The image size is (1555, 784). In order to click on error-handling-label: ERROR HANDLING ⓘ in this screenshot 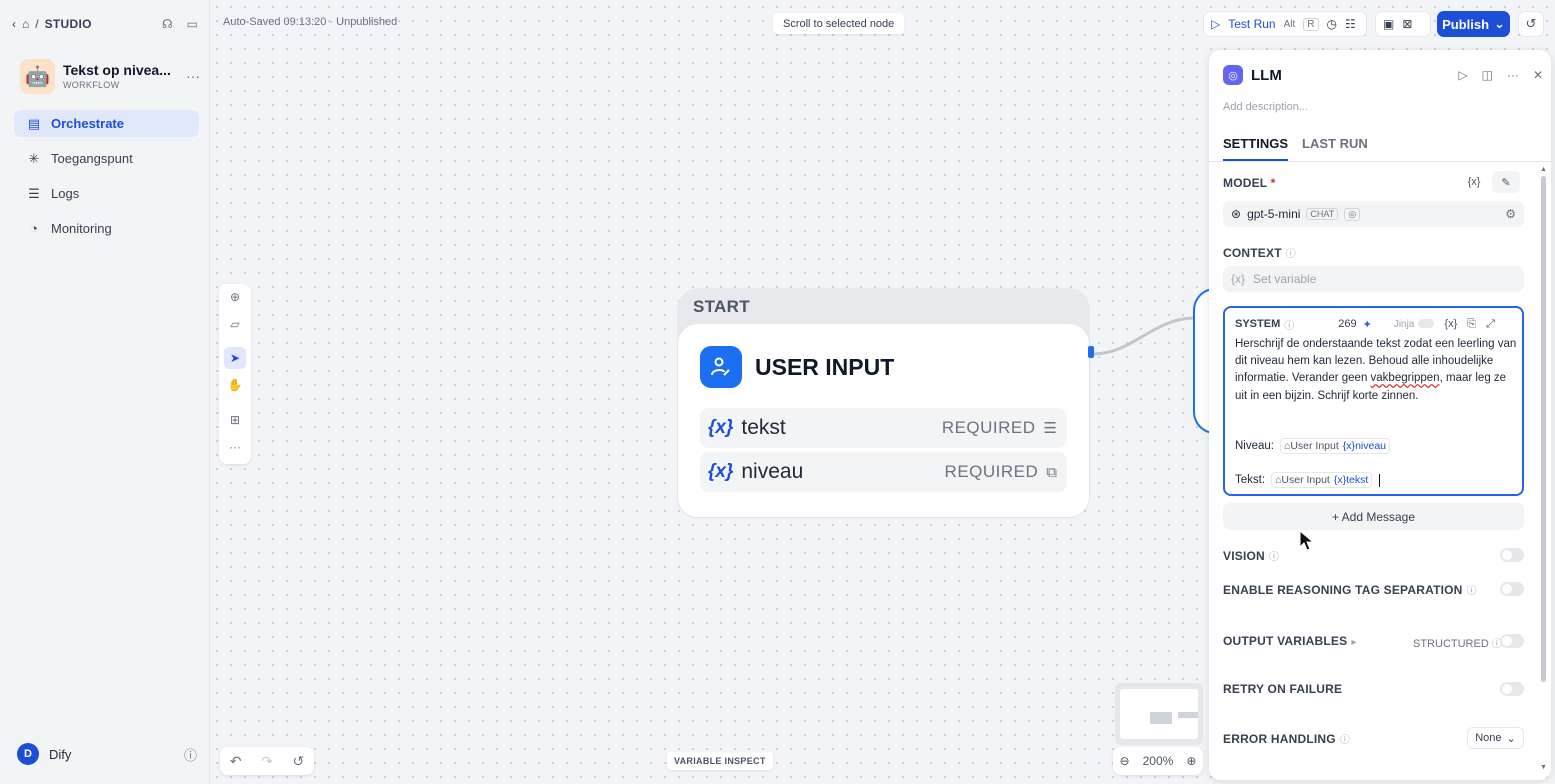, I will do `click(1287, 739)`.